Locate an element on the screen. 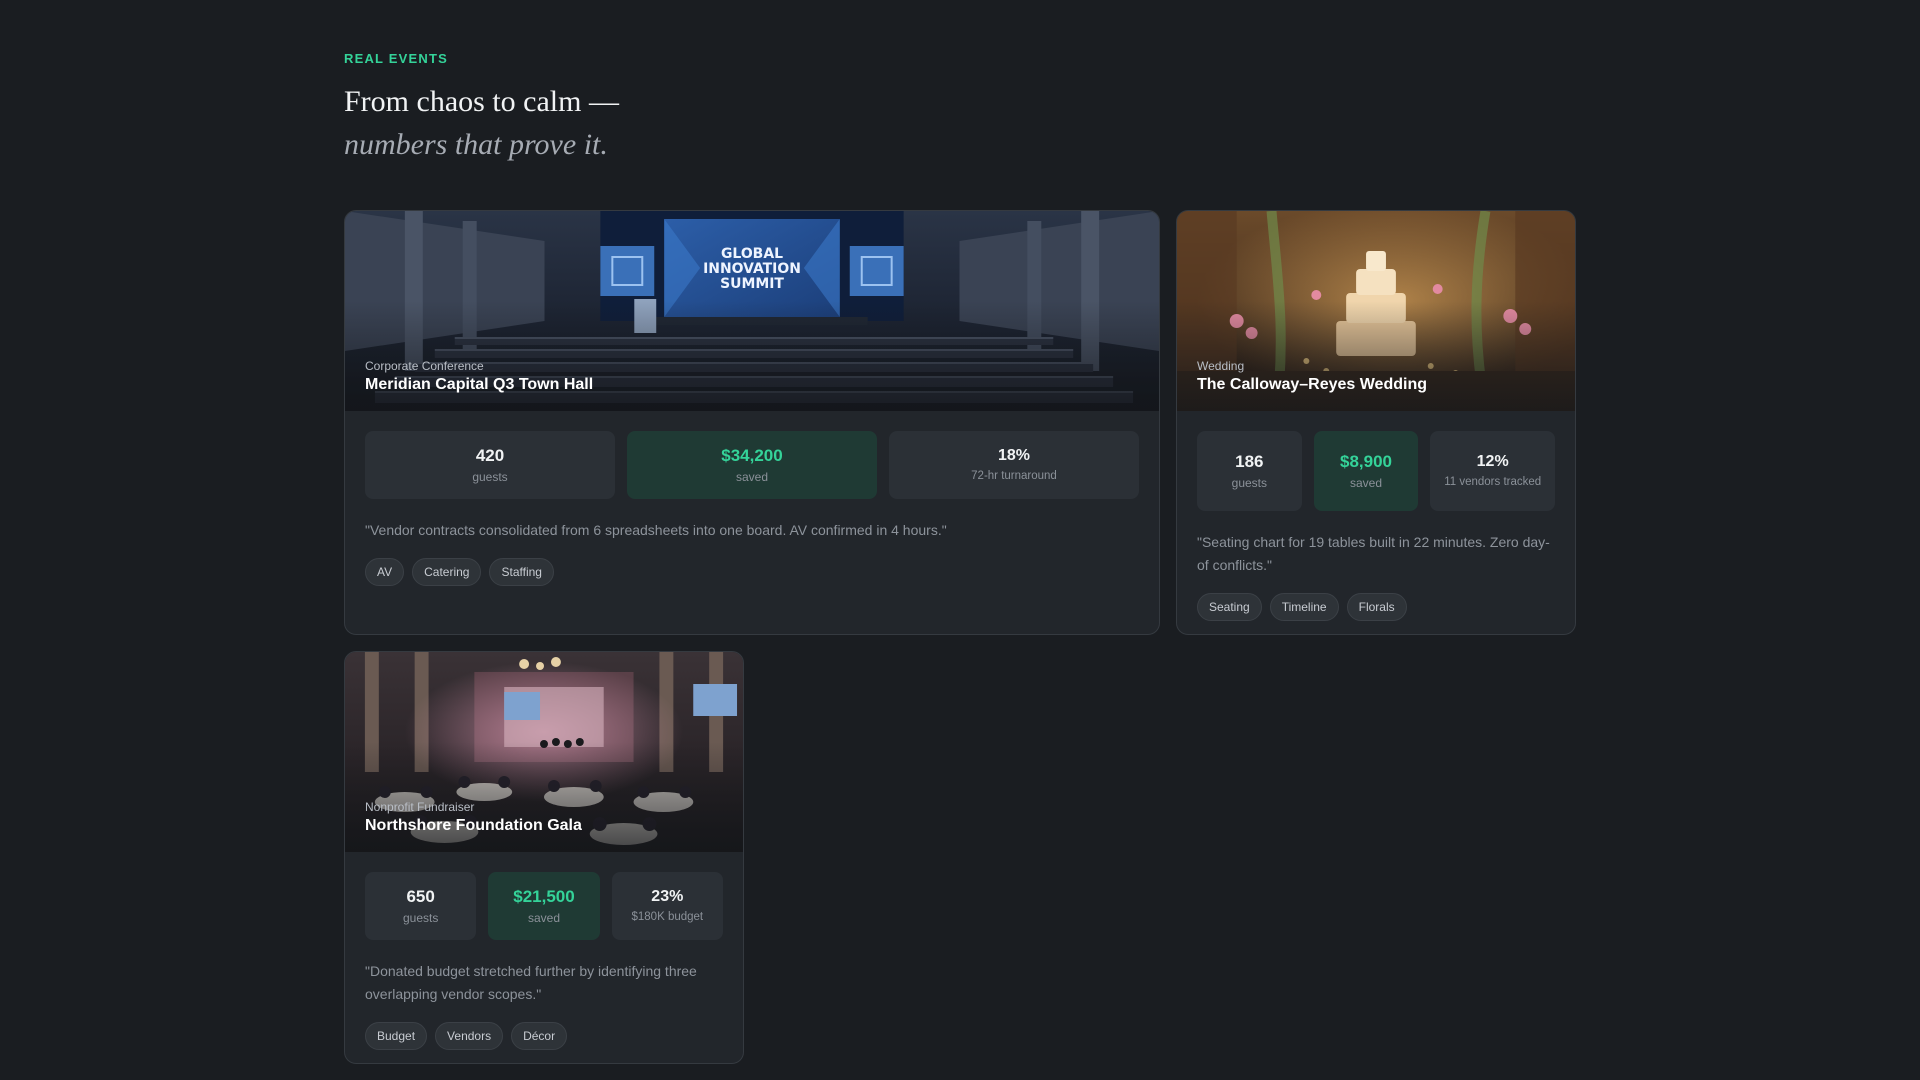 Image resolution: width=1920 pixels, height=1080 pixels. stat-saved: $21,500 saved is located at coordinates (544, 906).